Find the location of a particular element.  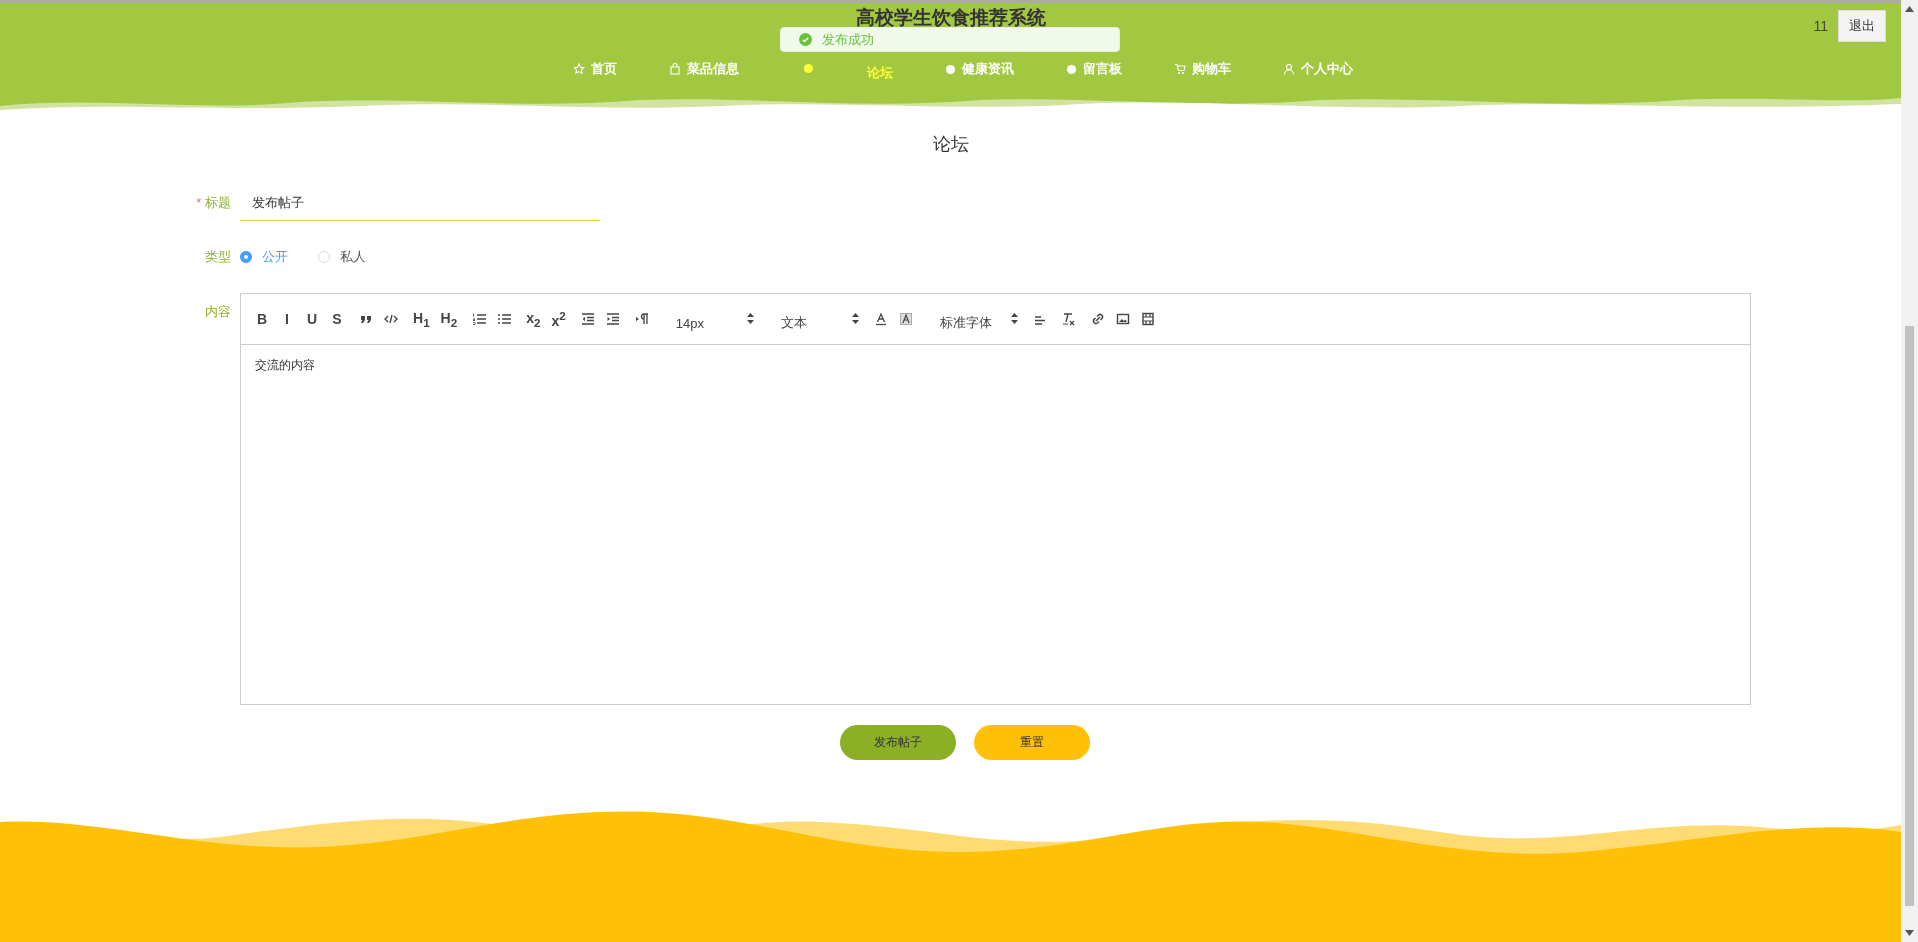

radio-option: 私人 is located at coordinates (342, 257).